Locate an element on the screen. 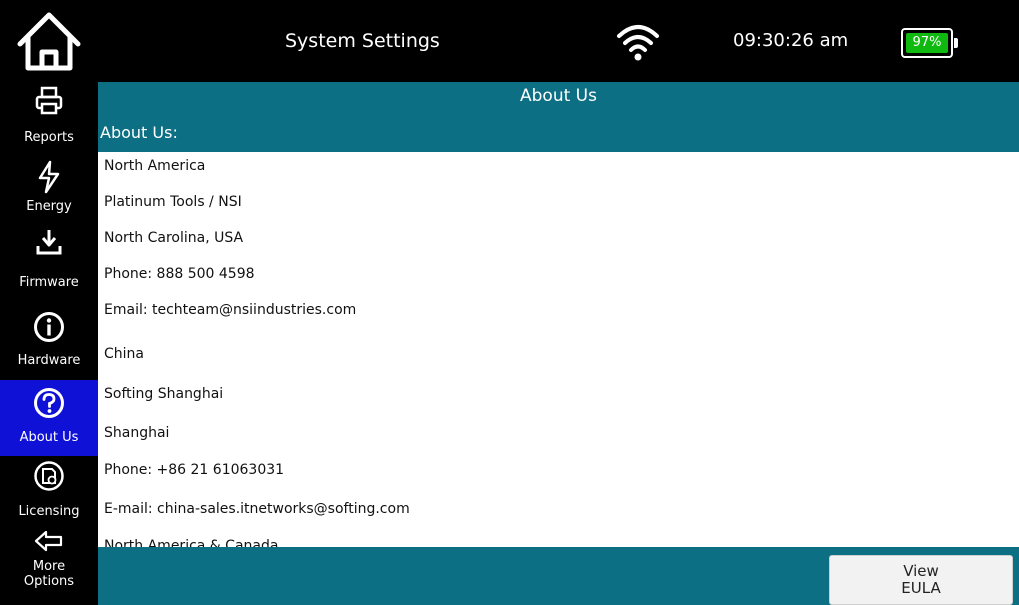 The width and height of the screenshot is (1019, 605). sidebar-item-more-options: More Options is located at coordinates (49, 566).